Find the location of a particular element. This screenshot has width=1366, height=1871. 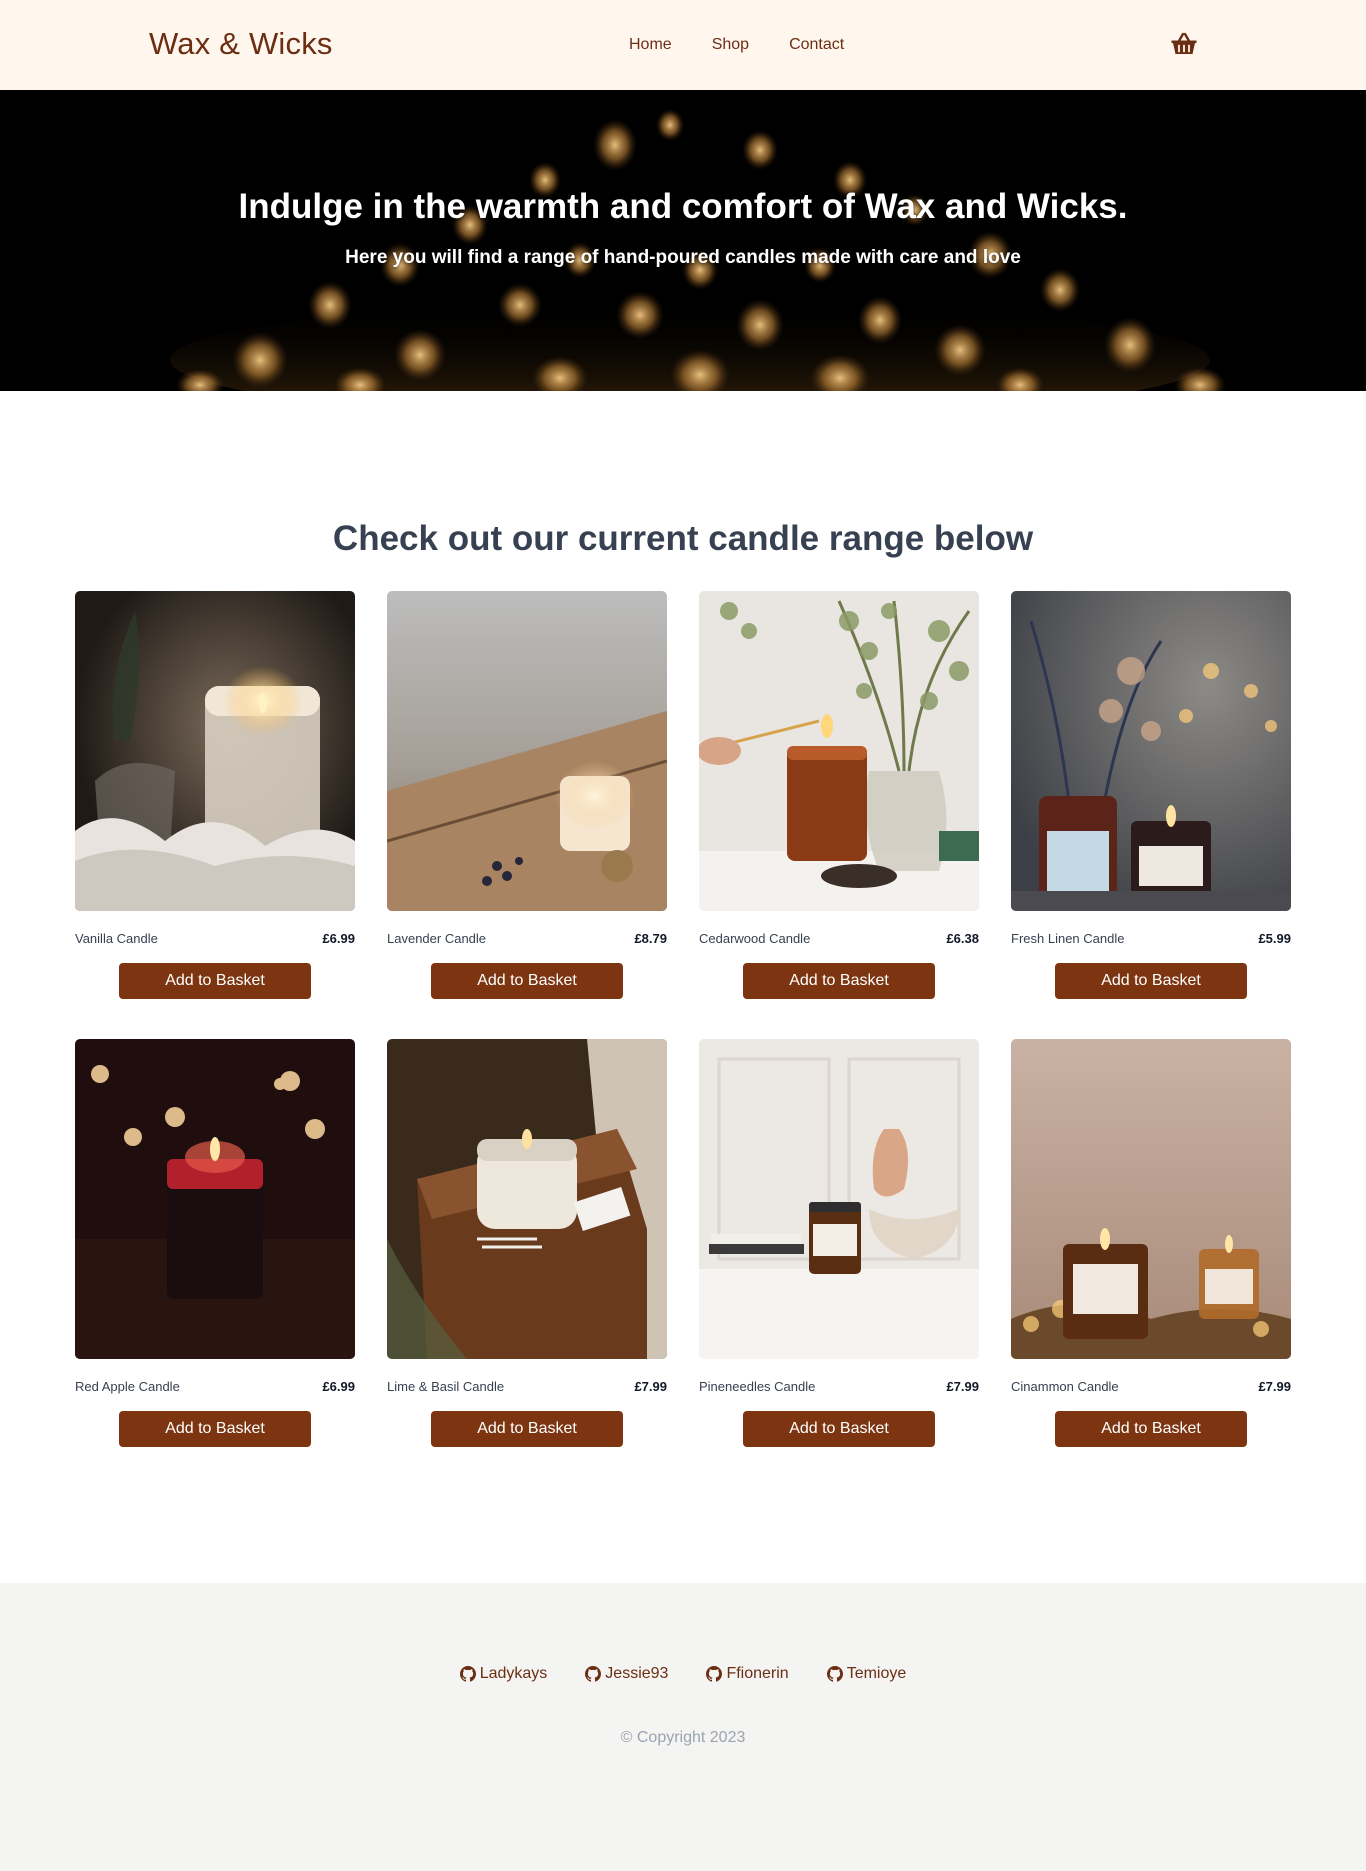

products-heading: Check out our current candle range below is located at coordinates (683, 538).